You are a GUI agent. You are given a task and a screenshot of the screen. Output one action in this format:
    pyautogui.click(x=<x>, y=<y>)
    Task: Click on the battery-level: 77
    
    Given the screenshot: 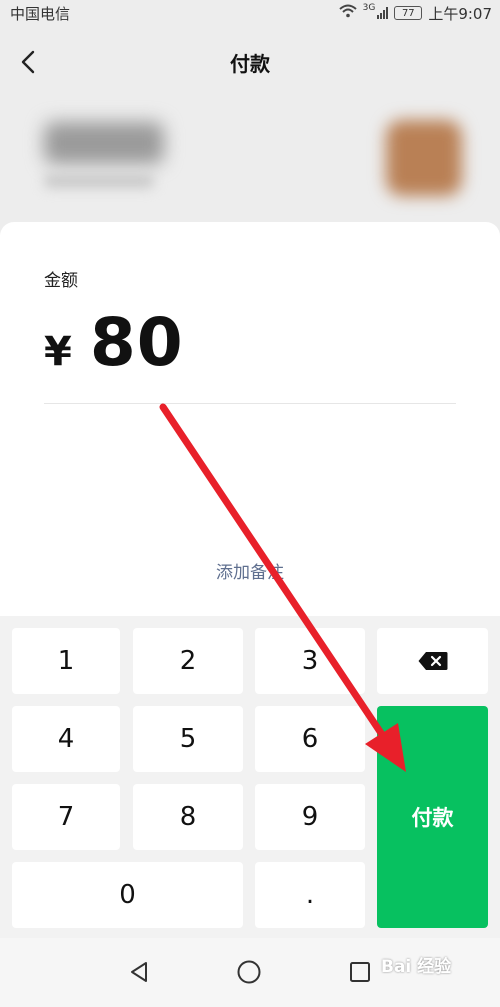 What is the action you would take?
    pyautogui.click(x=408, y=13)
    